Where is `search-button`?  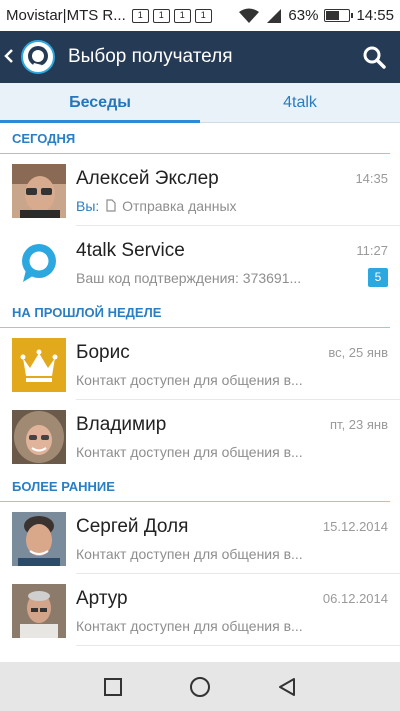 search-button is located at coordinates (374, 57).